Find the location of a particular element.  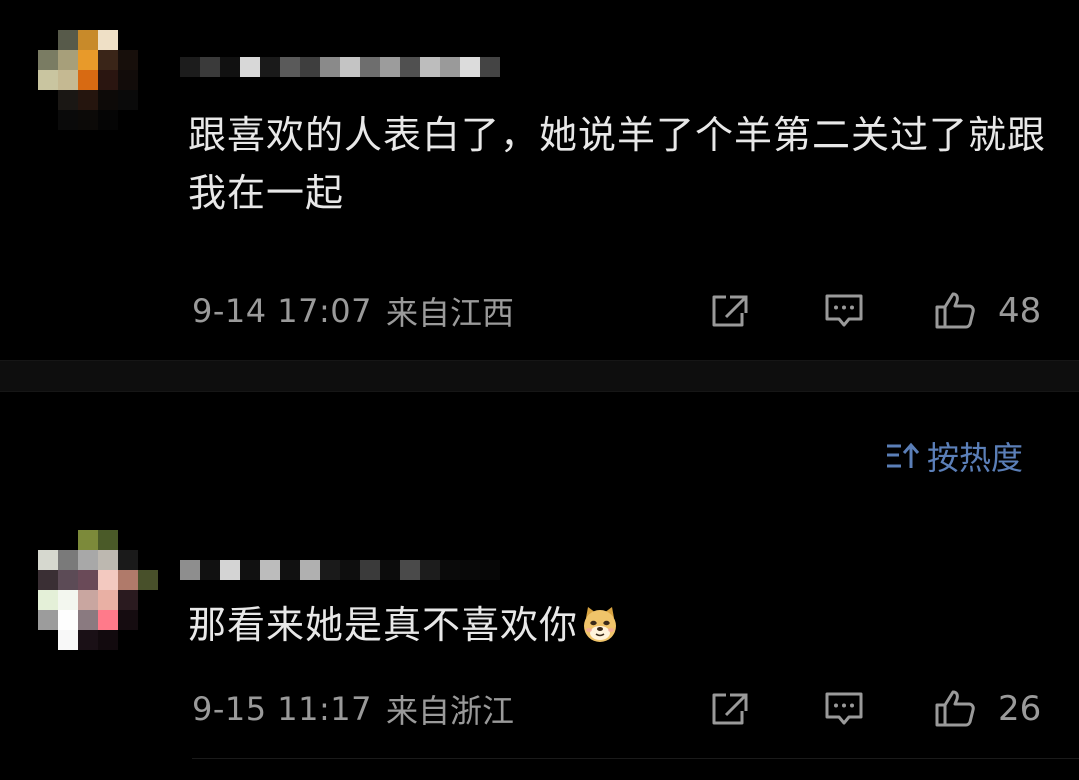

comment-text: 那看来她是真不喜欢你 is located at coordinates (618, 625).